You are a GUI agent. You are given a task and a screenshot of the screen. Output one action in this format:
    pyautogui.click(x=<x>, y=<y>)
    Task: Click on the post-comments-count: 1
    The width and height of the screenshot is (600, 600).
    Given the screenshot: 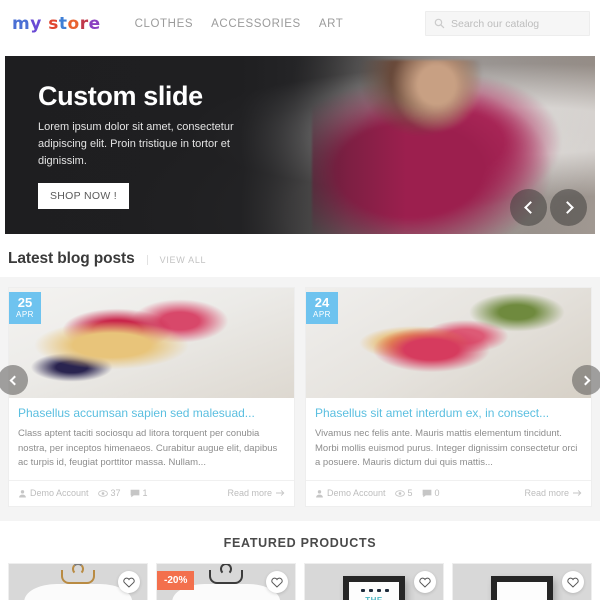 What is the action you would take?
    pyautogui.click(x=145, y=493)
    